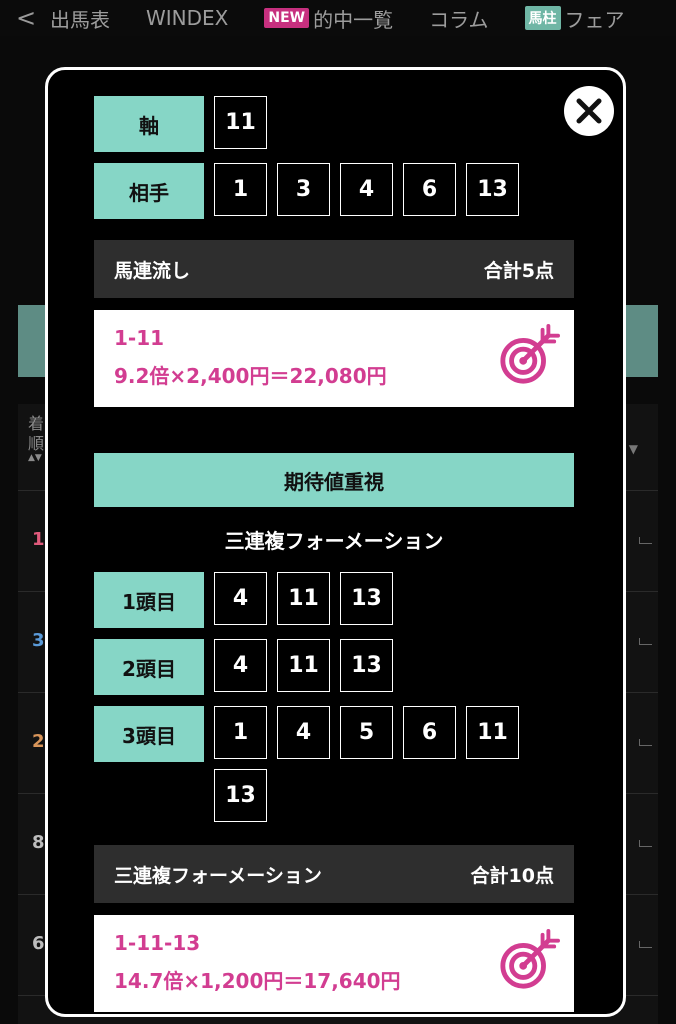 This screenshot has width=676, height=1024. What do you see at coordinates (334, 963) in the screenshot?
I see `hit-result-box: 1-11-13 14.7倍×1,200円＝17,640円` at bounding box center [334, 963].